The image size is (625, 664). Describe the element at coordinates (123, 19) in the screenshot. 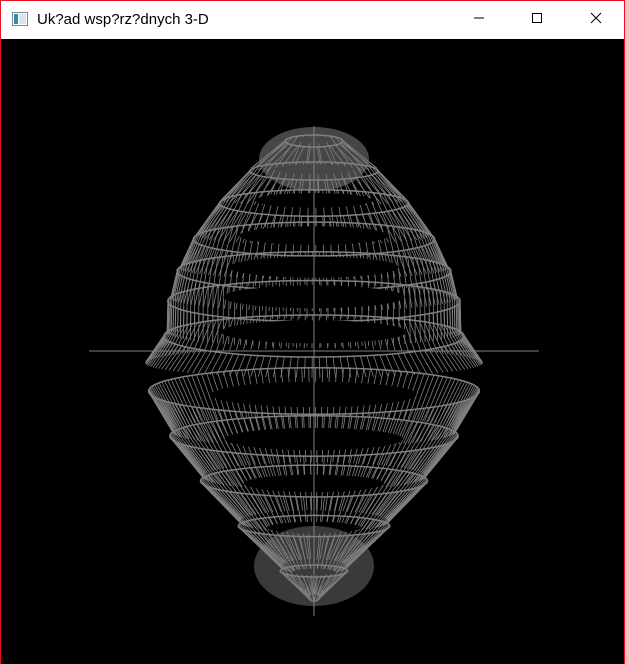

I see `window-title: Uk?ad wsp?rz?dnych 3-D` at that location.